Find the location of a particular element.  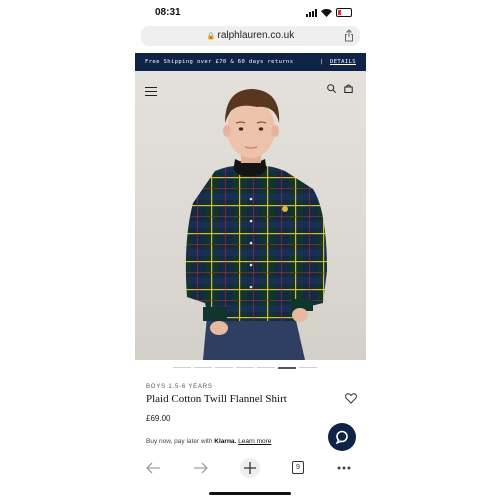

add-icon is located at coordinates (250, 468).